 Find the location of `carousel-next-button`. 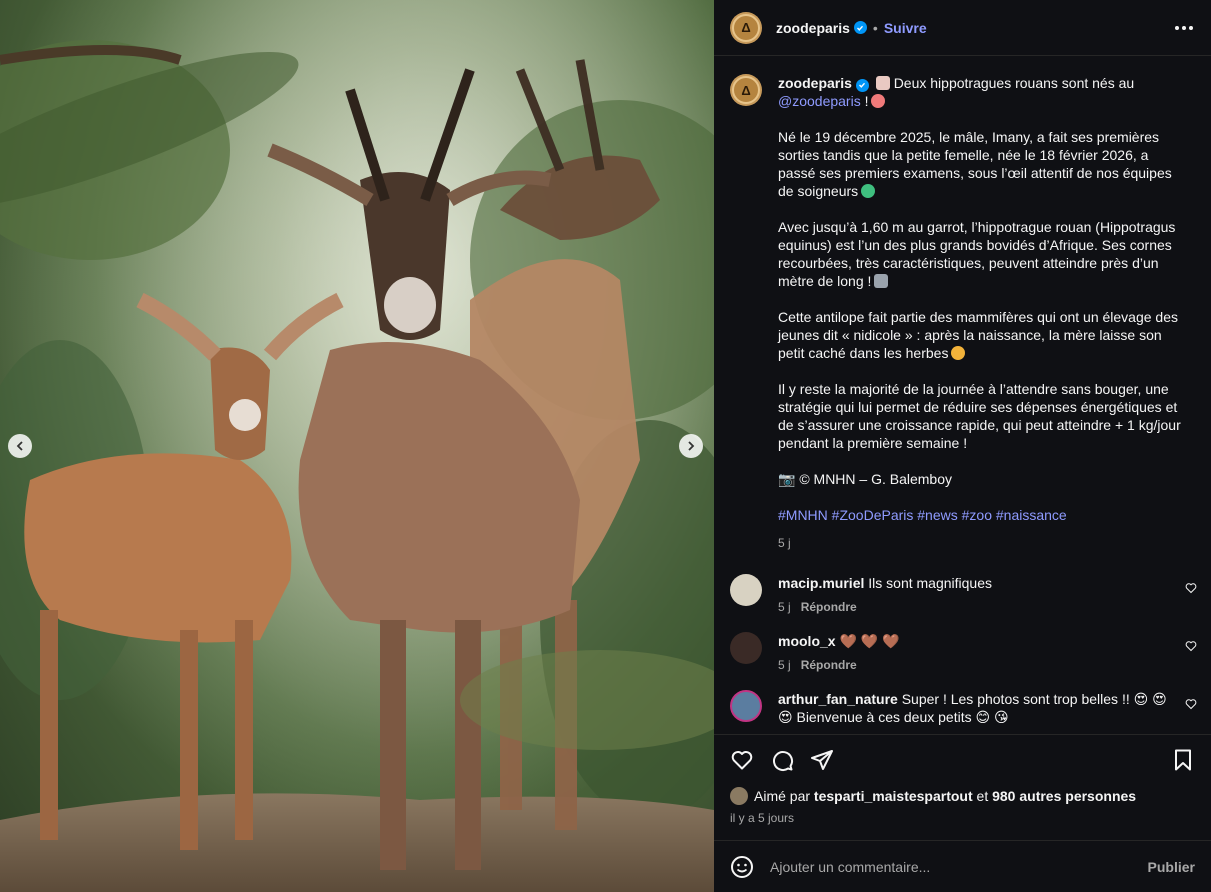

carousel-next-button is located at coordinates (691, 446).